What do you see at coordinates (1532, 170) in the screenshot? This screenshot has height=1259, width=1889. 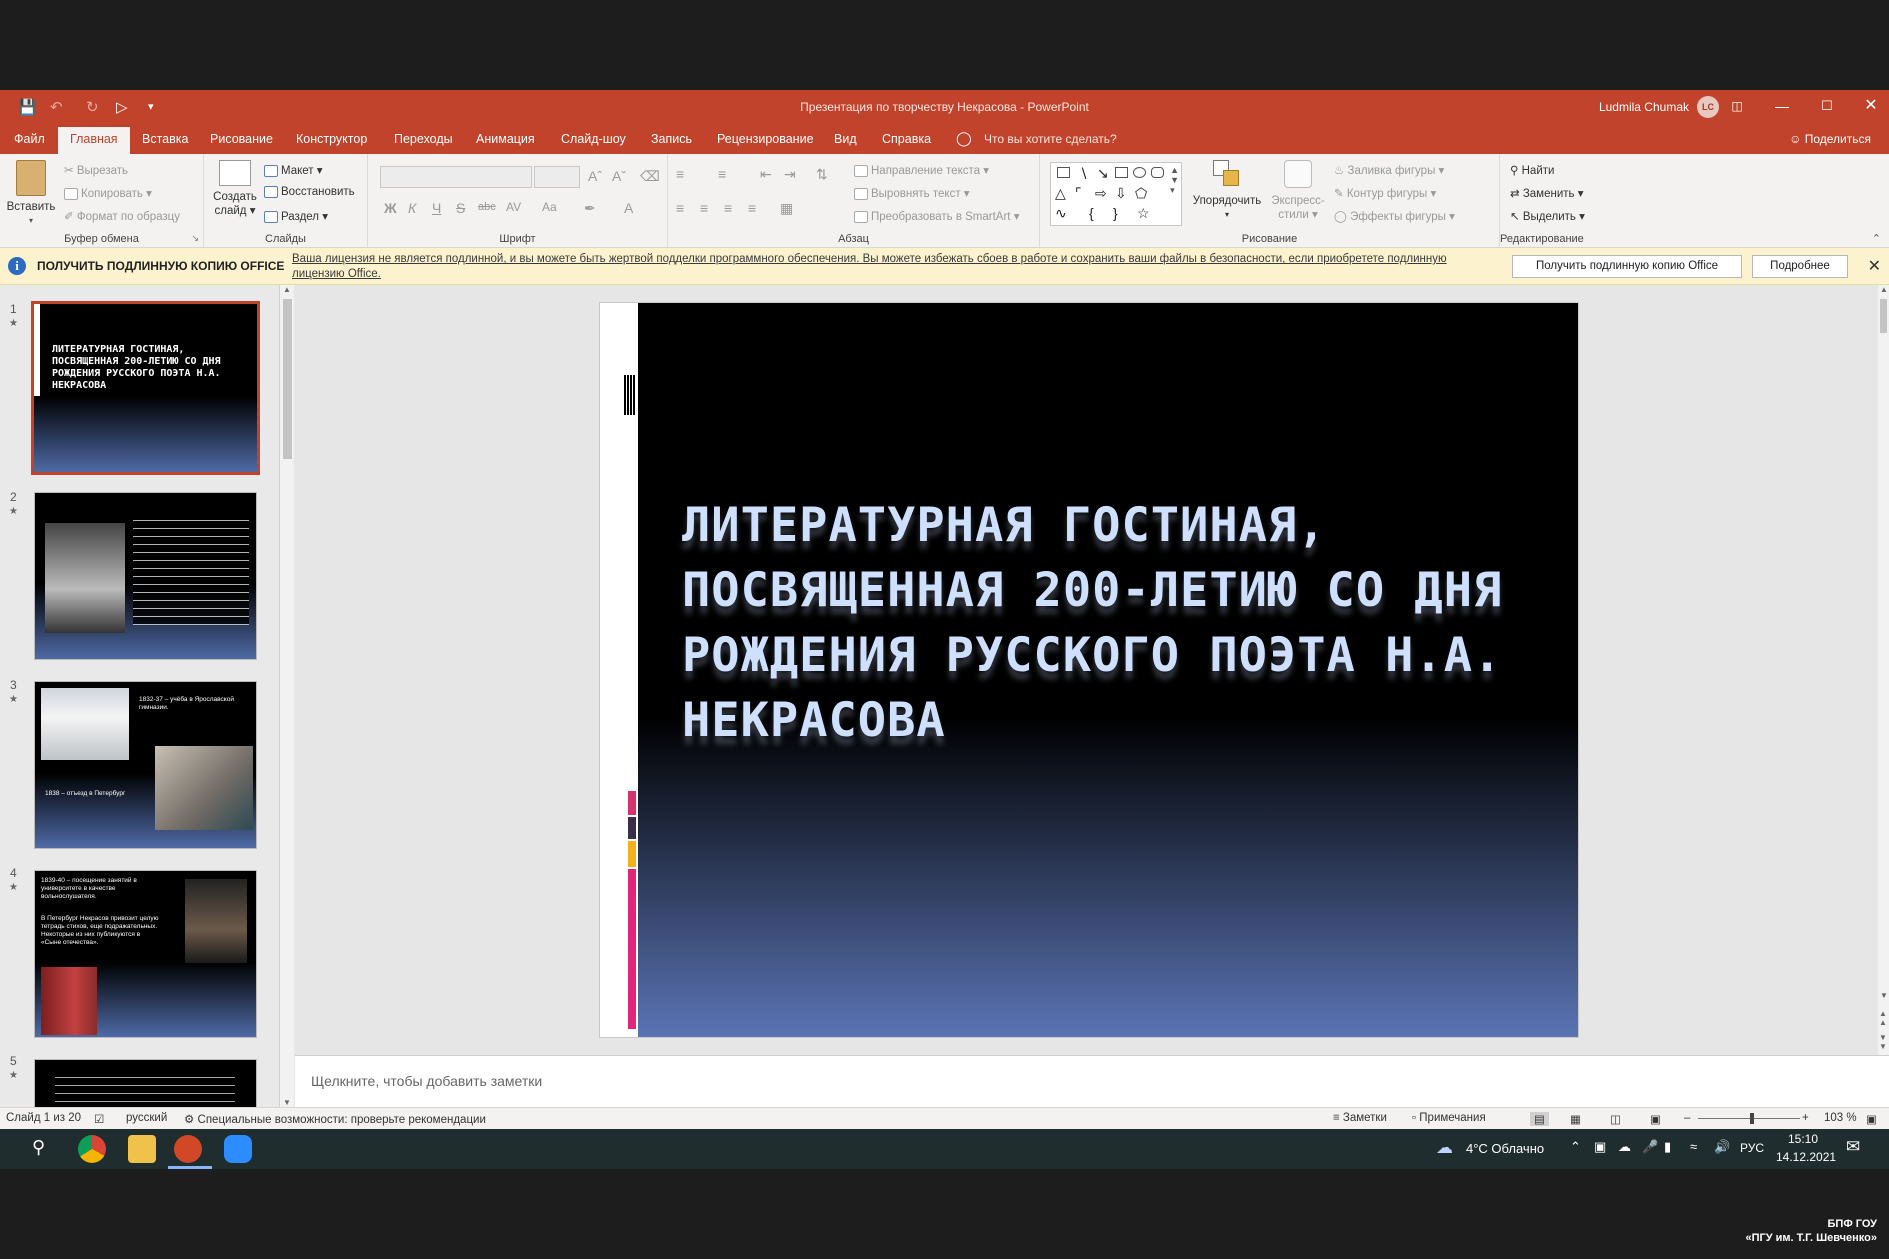 I see `find-button: ⚲ Найти` at bounding box center [1532, 170].